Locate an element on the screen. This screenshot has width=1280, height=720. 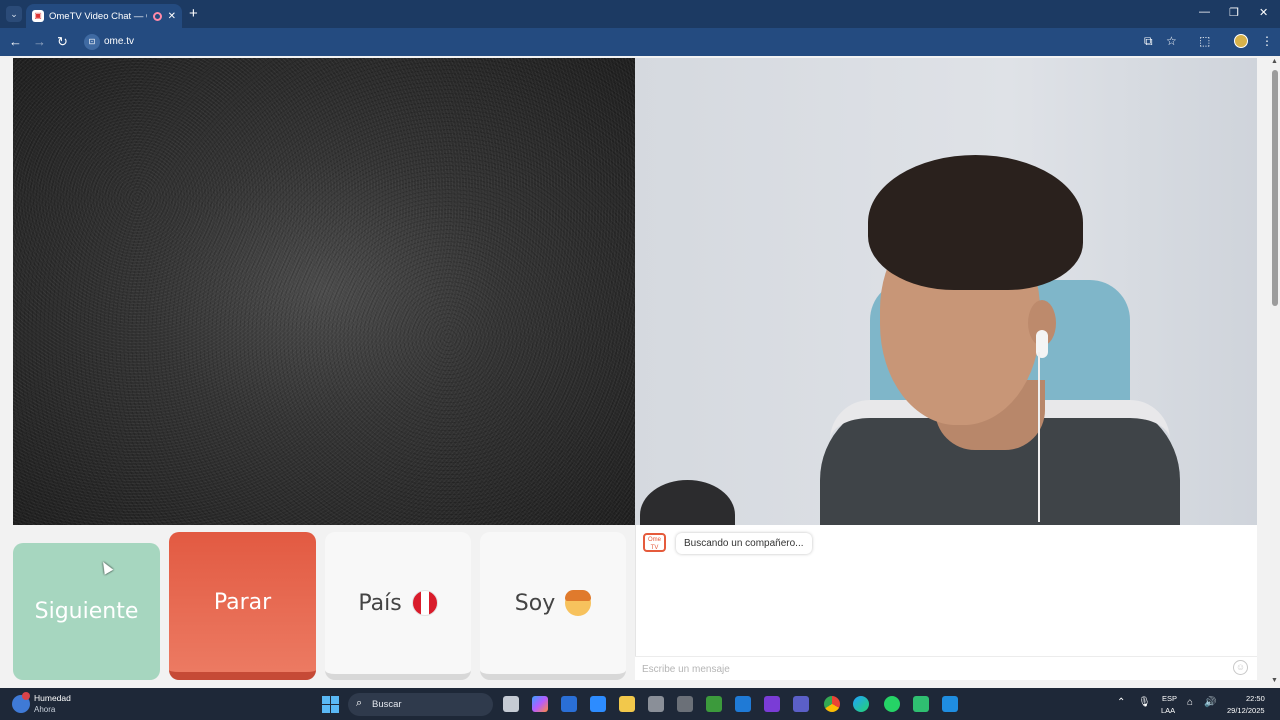
site-info-icon: ⊡ is located at coordinates (92, 42).